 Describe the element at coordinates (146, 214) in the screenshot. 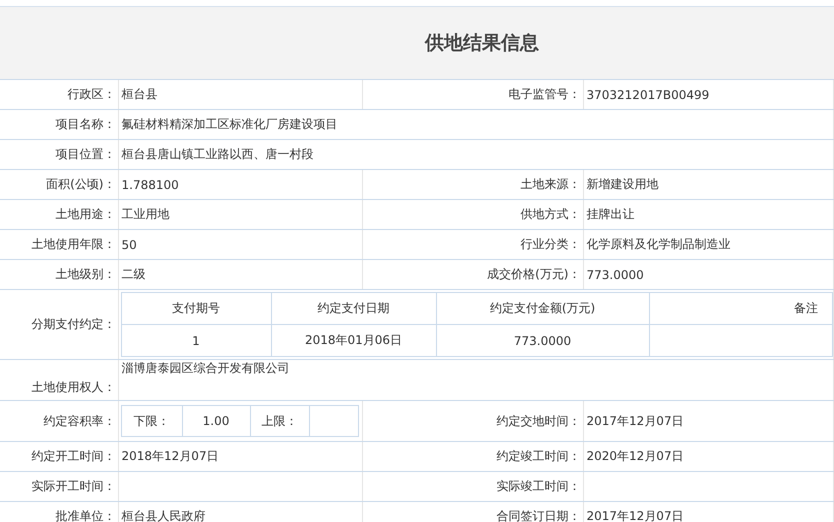

I see `field-value: 工业用地` at that location.